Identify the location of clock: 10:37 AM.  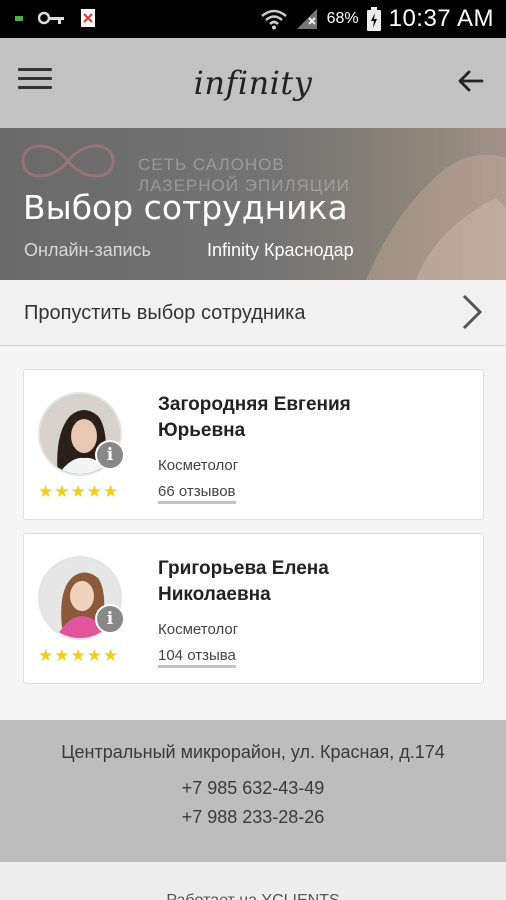
(441, 18).